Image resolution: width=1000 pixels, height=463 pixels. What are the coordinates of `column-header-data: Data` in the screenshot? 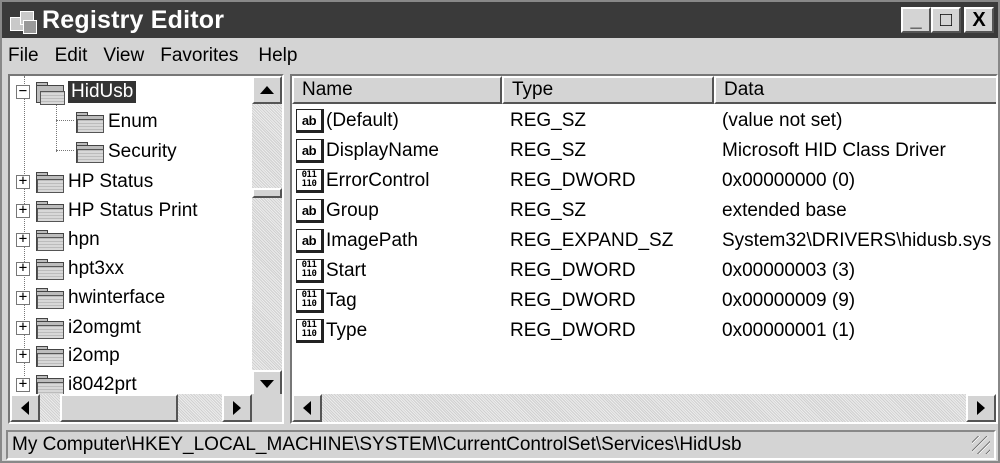 It's located at (855, 90).